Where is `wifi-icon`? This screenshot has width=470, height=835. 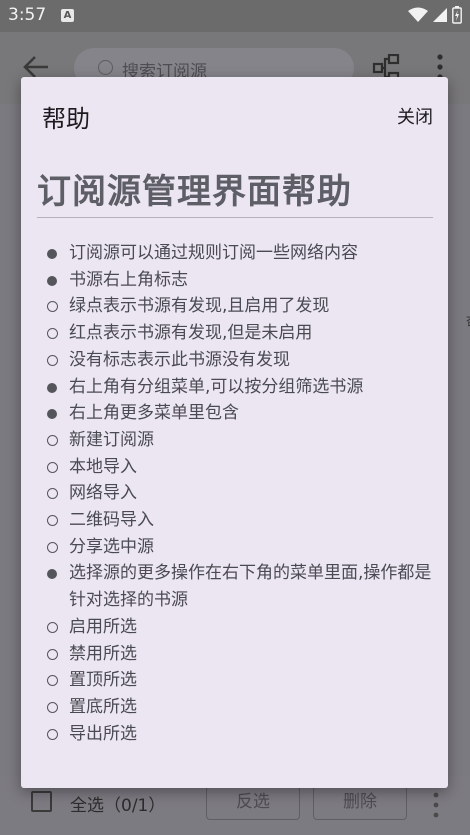 wifi-icon is located at coordinates (418, 14).